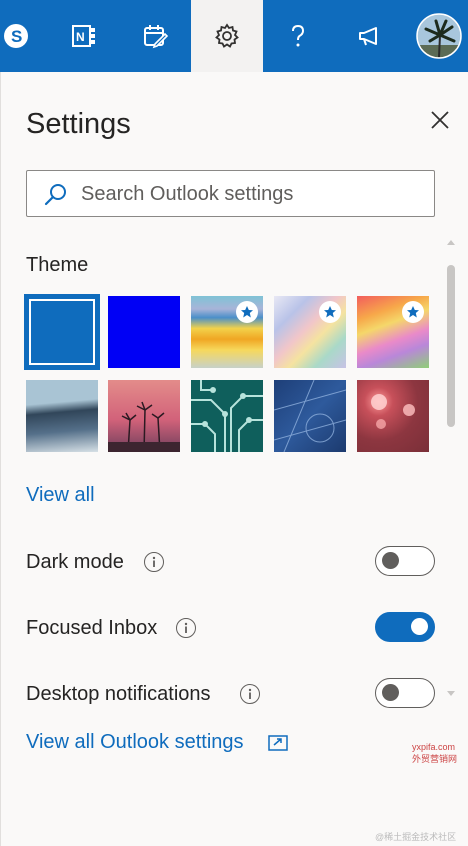  I want to click on onenote-button: N, so click(84, 36).